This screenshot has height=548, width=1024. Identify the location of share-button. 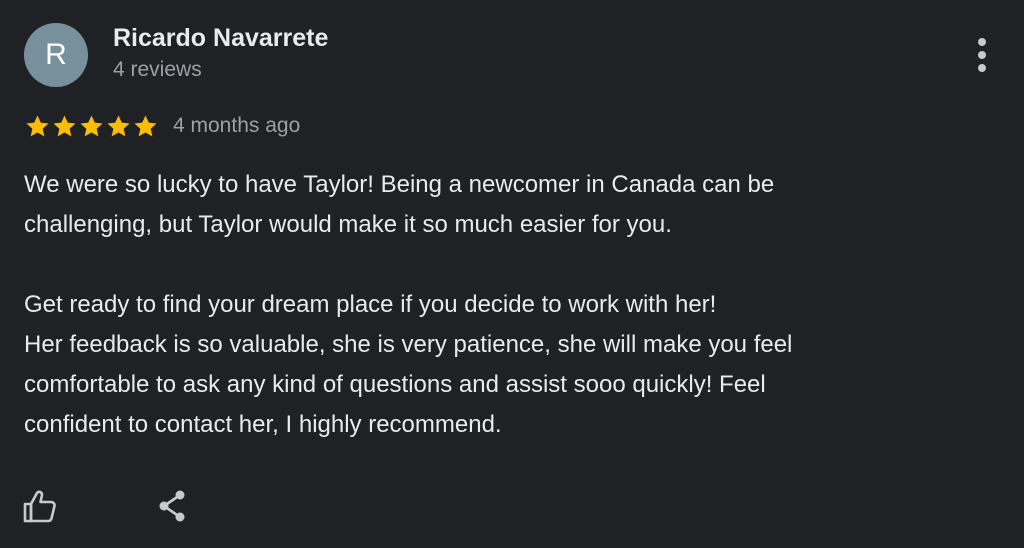
(172, 506).